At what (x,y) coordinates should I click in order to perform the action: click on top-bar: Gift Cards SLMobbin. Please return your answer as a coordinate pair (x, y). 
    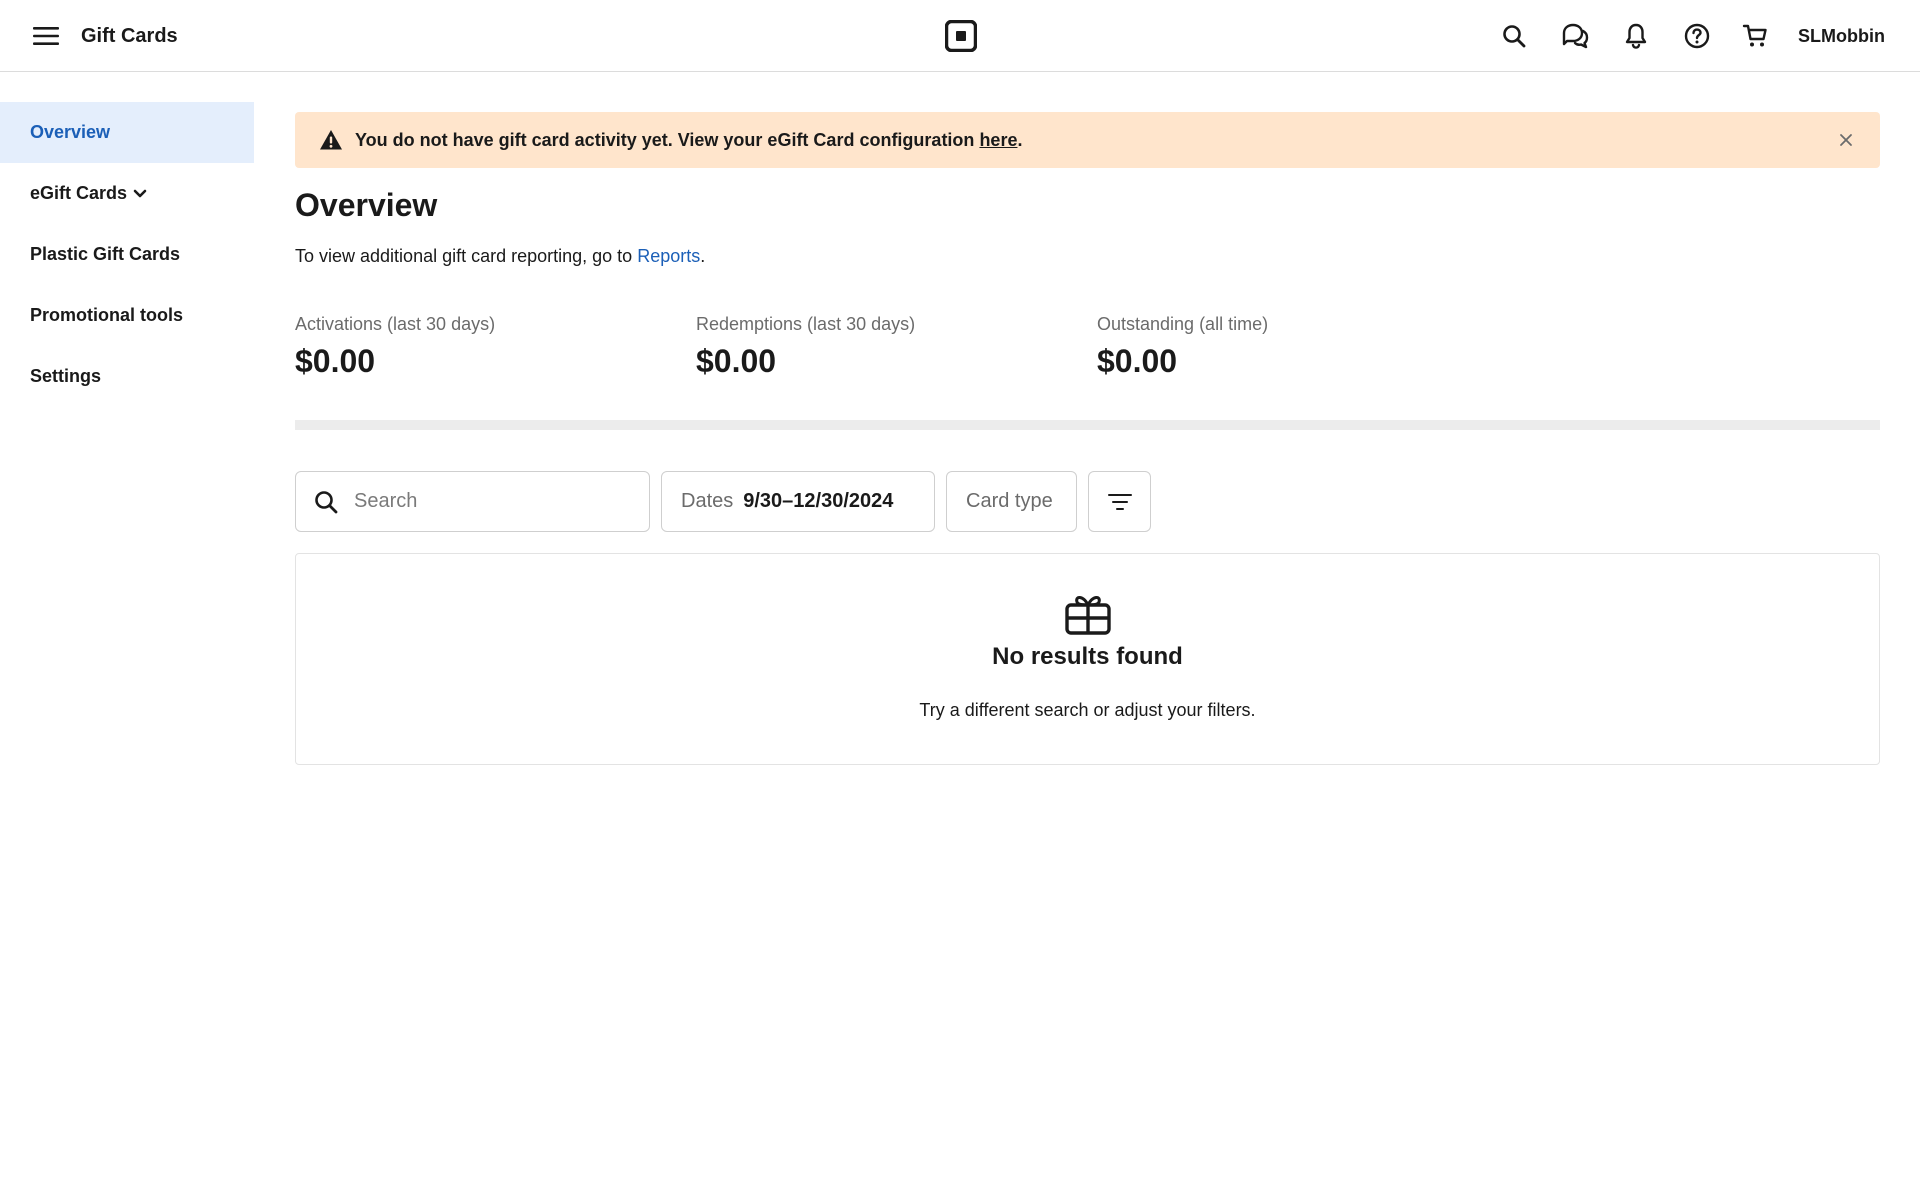
    Looking at the image, I should click on (960, 36).